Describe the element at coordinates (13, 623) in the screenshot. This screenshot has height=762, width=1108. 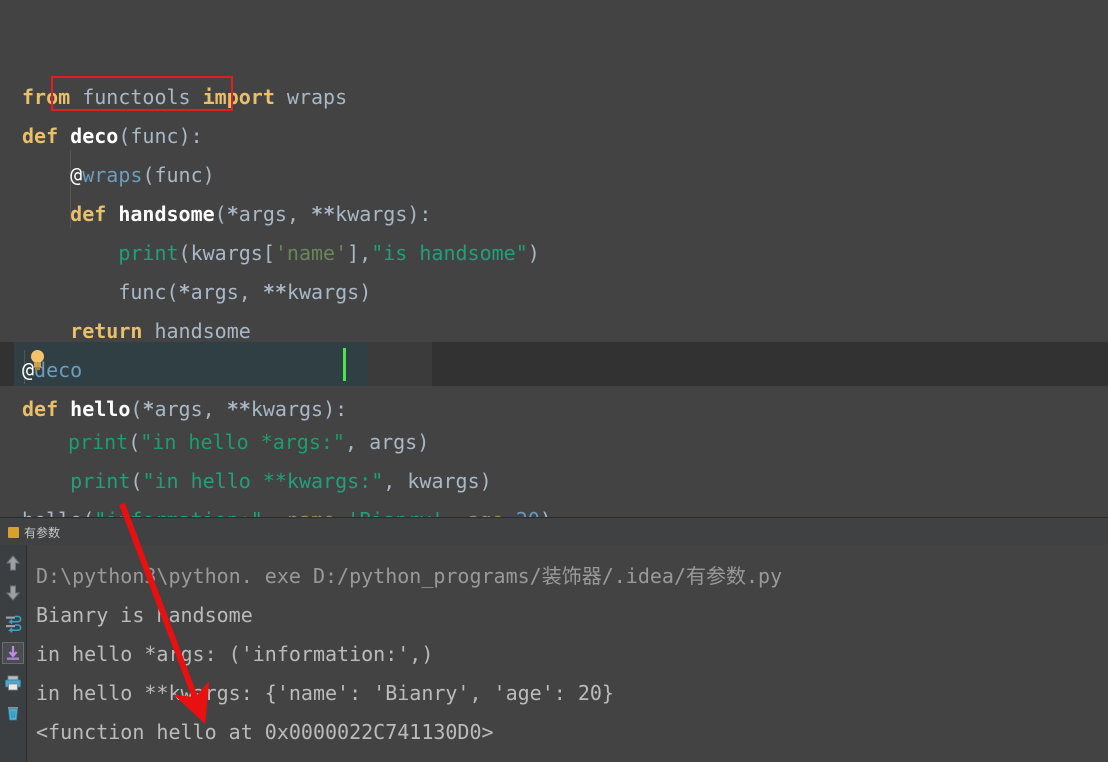
I see `soft-wrap-icon` at that location.